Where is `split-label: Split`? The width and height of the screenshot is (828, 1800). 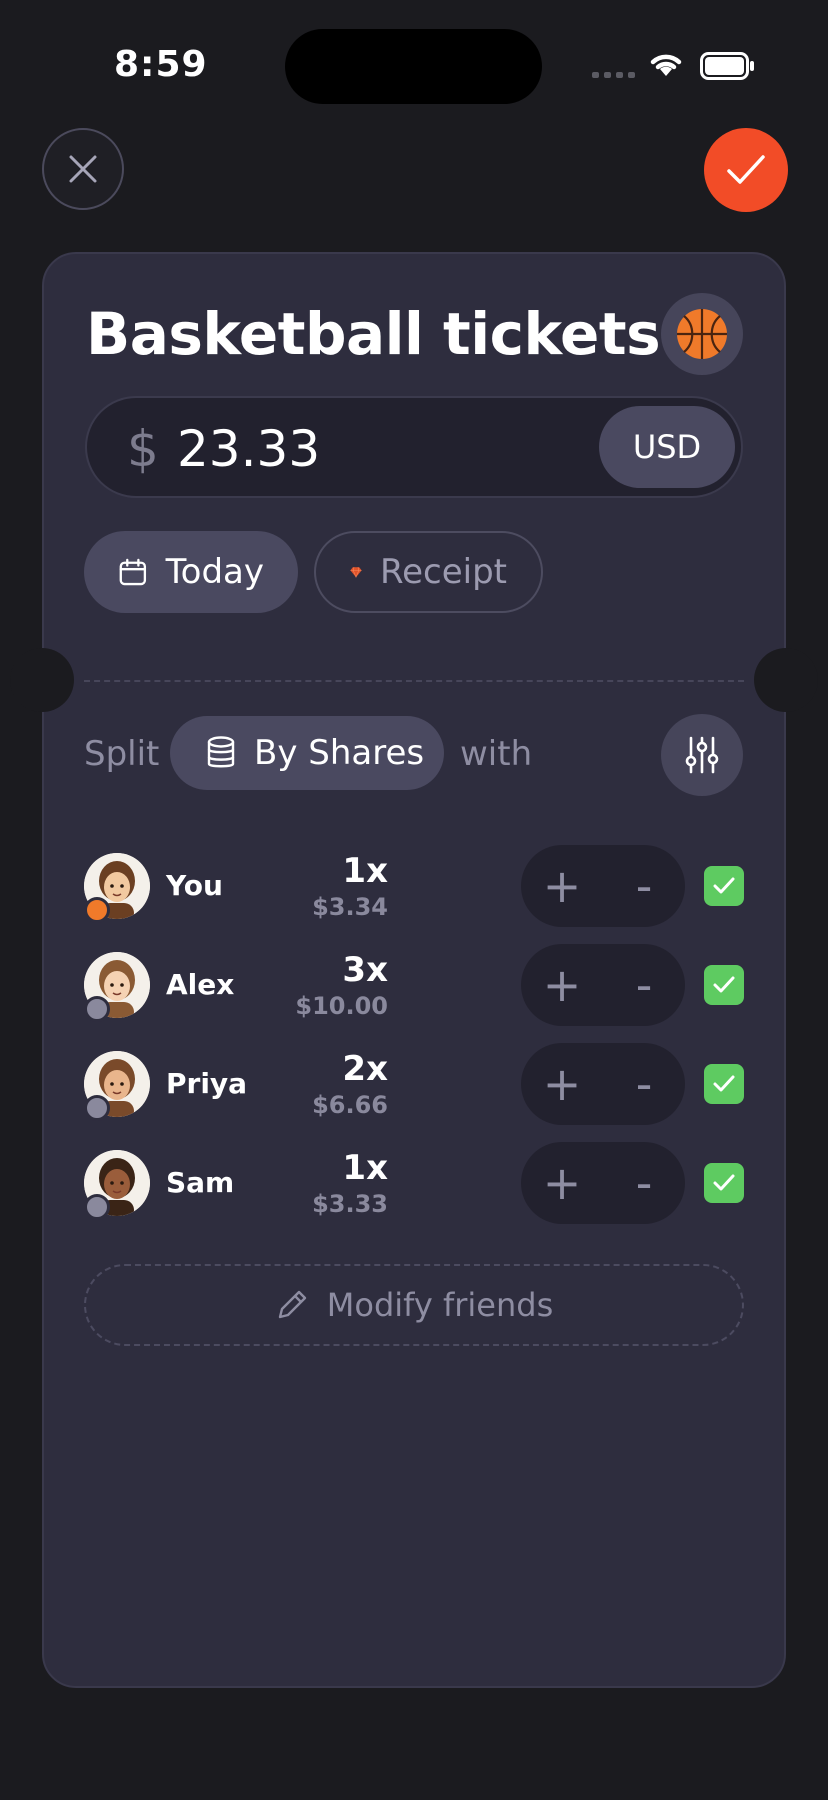
split-label: Split is located at coordinates (122, 754).